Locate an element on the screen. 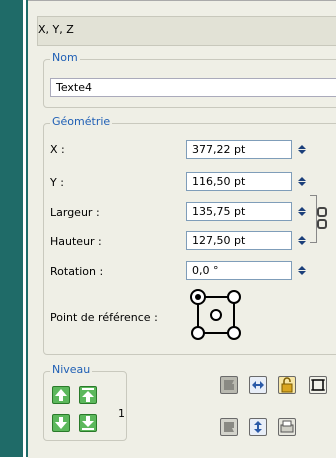  flip-horizontal-button is located at coordinates (229, 385).